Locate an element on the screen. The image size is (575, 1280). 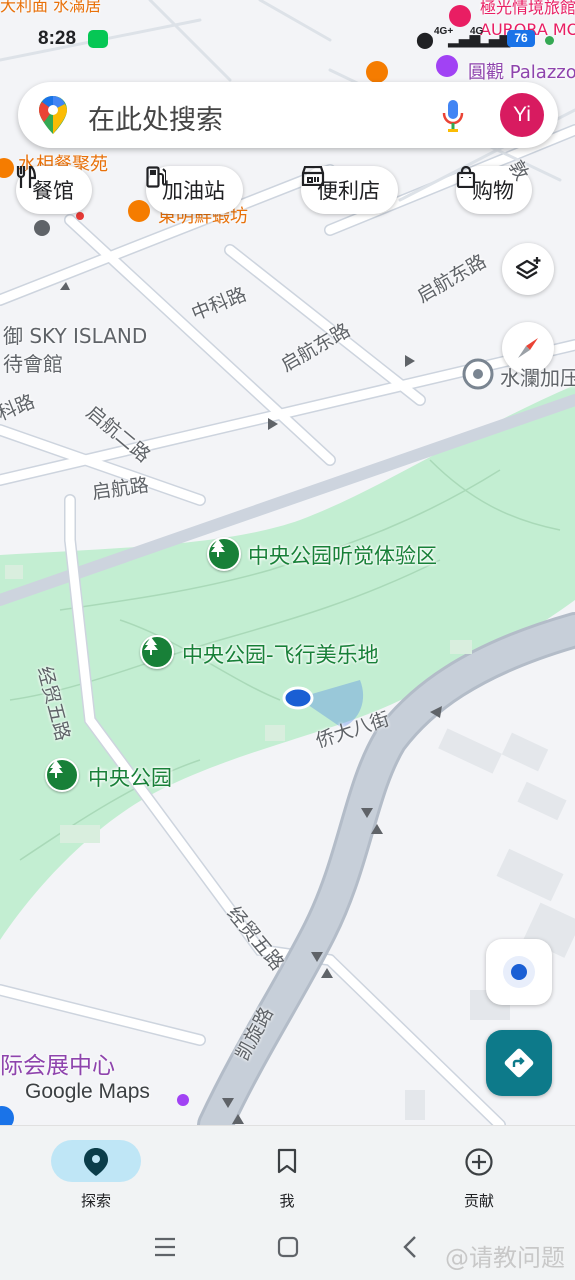
map-label-palazzo: 圓觀 Palazzo is located at coordinates (521, 72).